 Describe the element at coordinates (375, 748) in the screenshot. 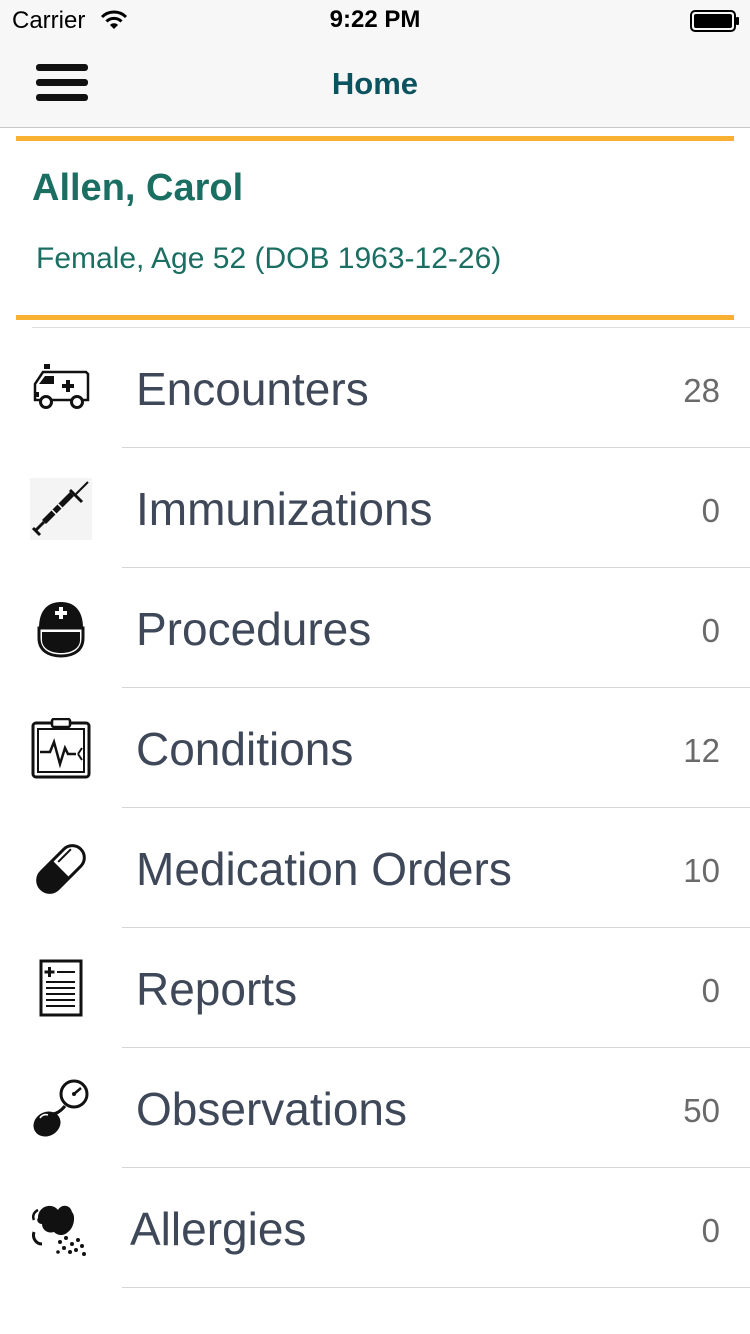

I see `list-item-conditions: Conditions 12` at that location.